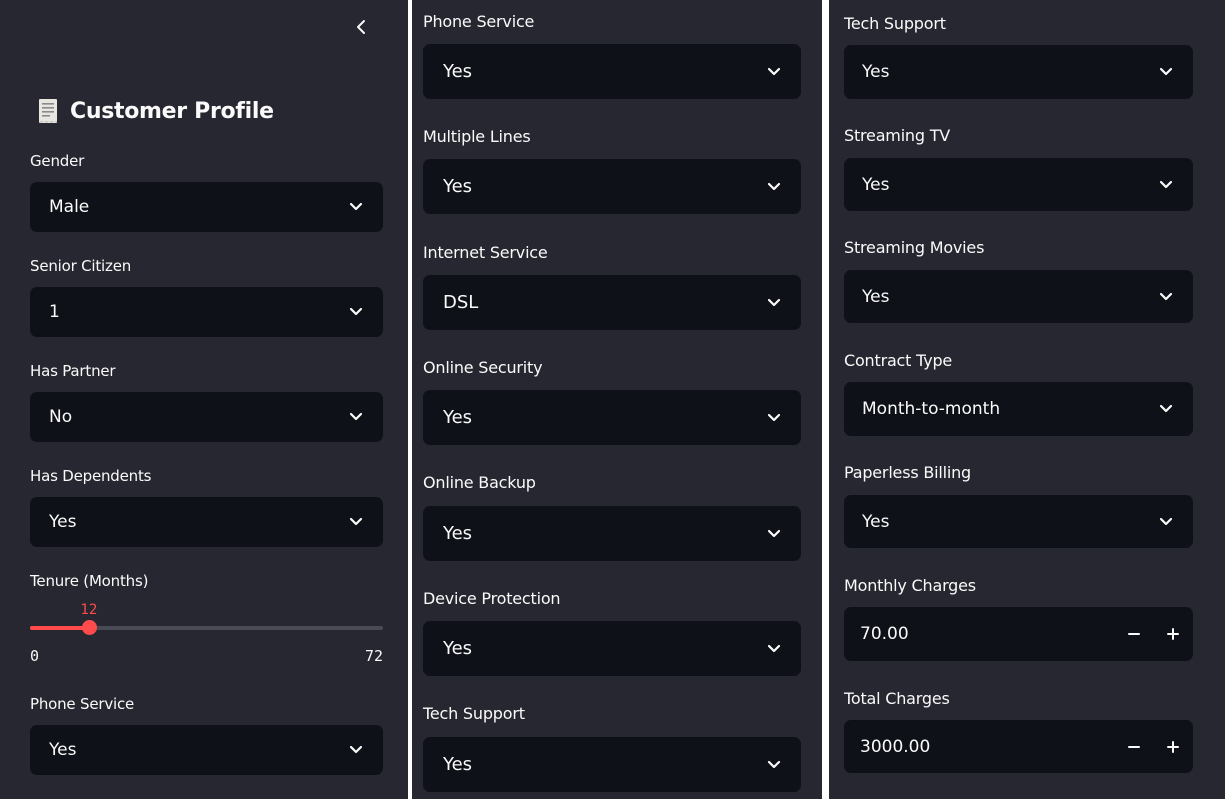 Image resolution: width=1225 pixels, height=799 pixels. I want to click on tenure-slider-fill, so click(59, 628).